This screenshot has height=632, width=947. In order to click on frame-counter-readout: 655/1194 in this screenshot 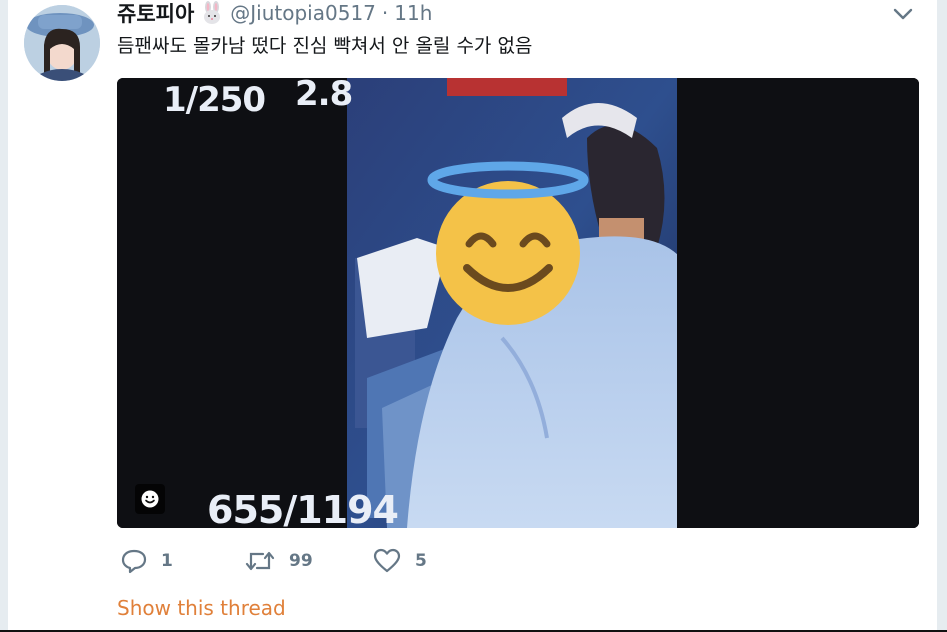, I will do `click(303, 508)`.